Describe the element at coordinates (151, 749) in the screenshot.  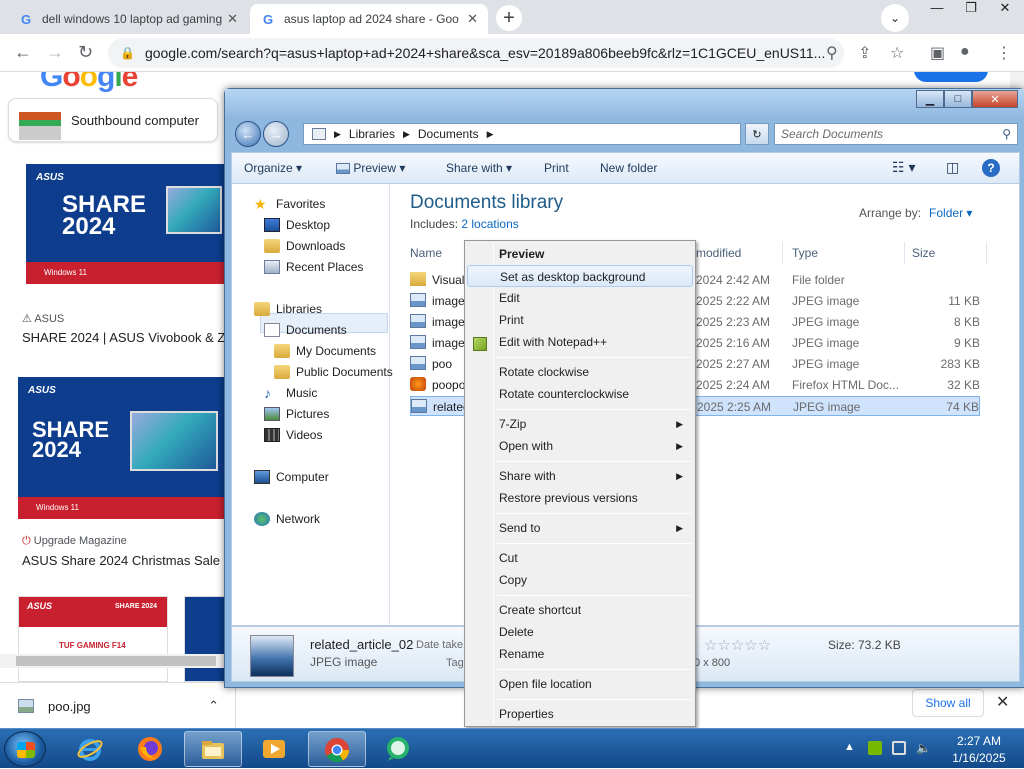
I see `taskbar-firefox` at that location.